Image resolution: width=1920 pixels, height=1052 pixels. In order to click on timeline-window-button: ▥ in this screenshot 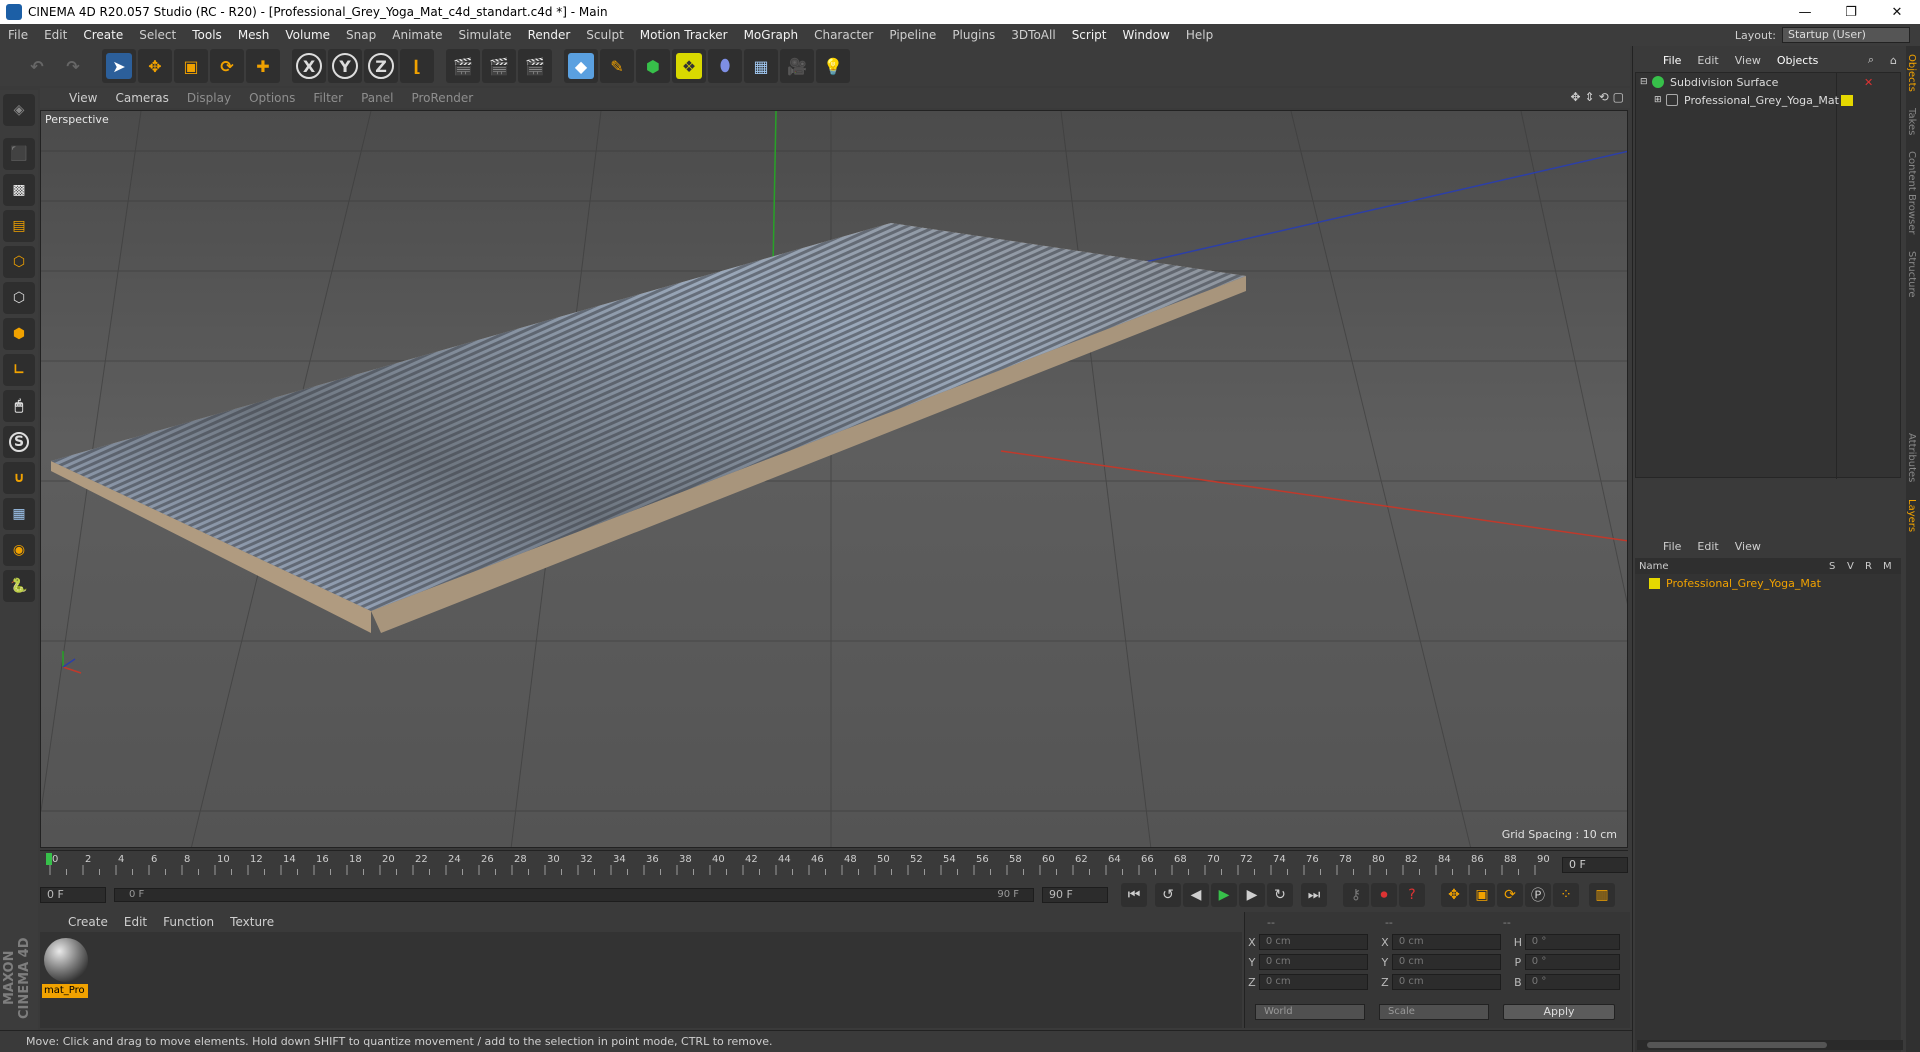, I will do `click(1602, 895)`.